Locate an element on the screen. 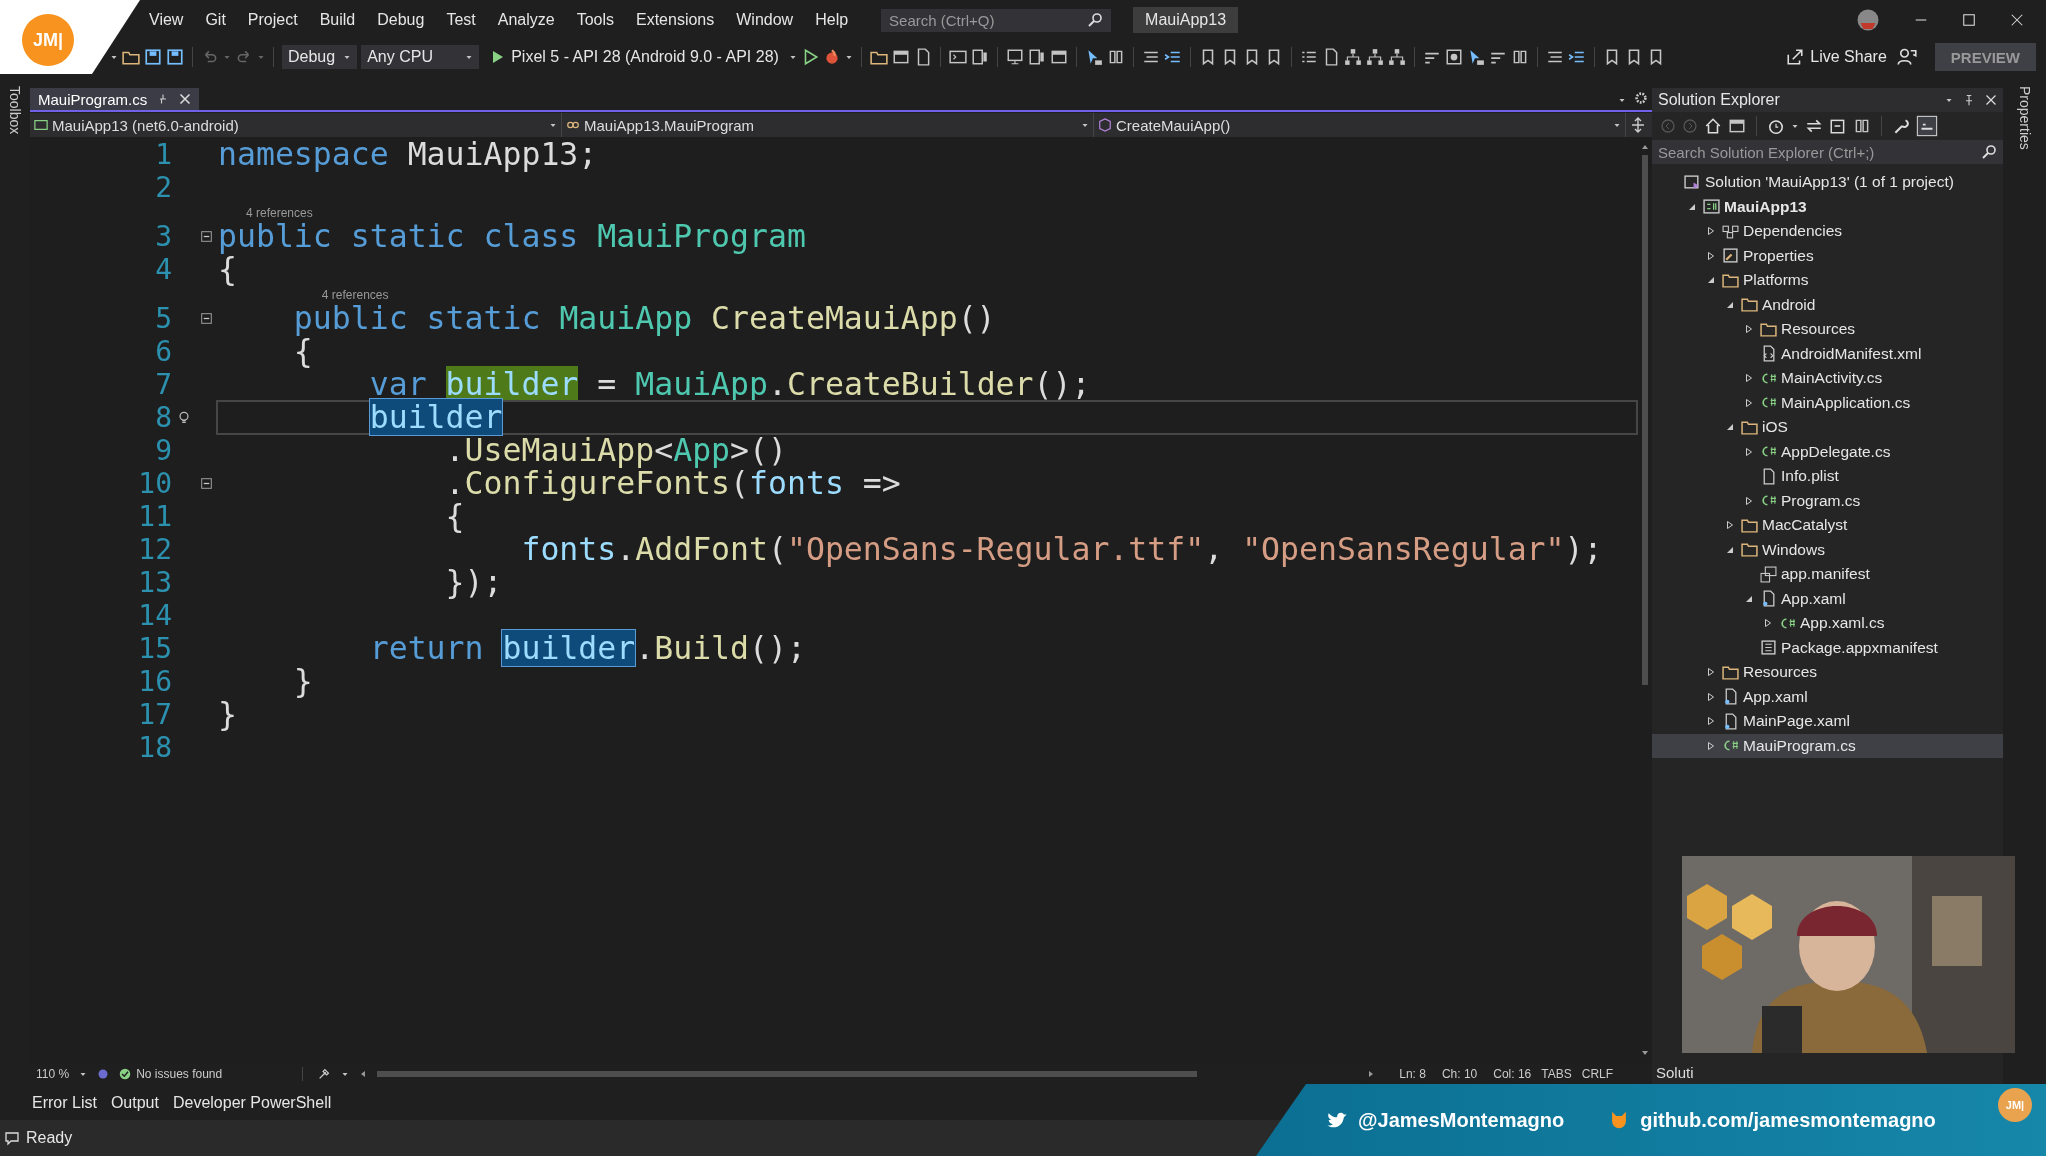  monitor-icon is located at coordinates (1014, 57).